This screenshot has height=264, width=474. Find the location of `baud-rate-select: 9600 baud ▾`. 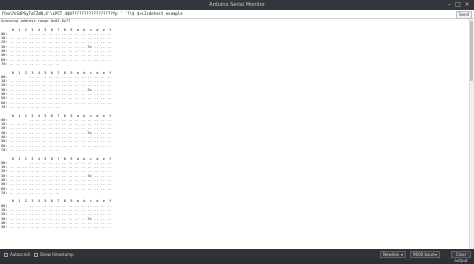

baud-rate-select: 9600 baud ▾ is located at coordinates (425, 254).